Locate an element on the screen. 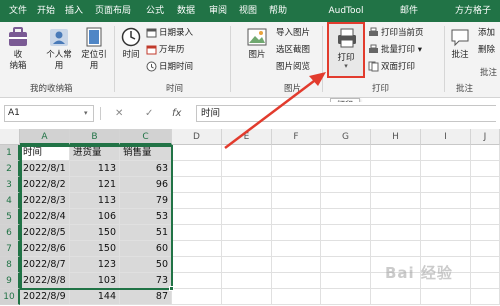 The height and width of the screenshot is (306, 500). fill-handle is located at coordinates (171, 288).